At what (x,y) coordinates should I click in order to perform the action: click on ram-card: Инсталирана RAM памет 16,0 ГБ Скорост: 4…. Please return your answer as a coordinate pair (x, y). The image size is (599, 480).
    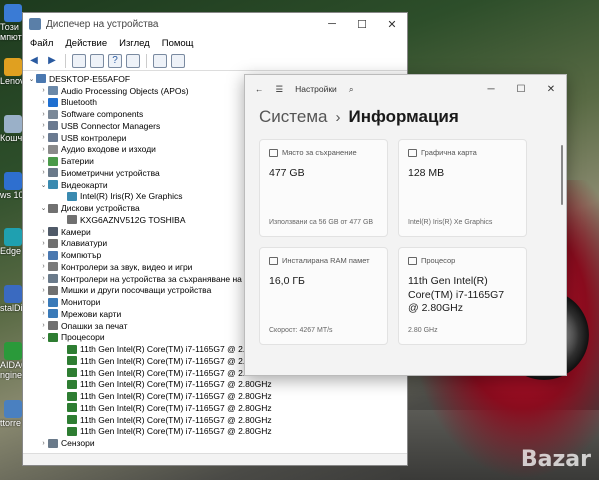
    Looking at the image, I should click on (323, 296).